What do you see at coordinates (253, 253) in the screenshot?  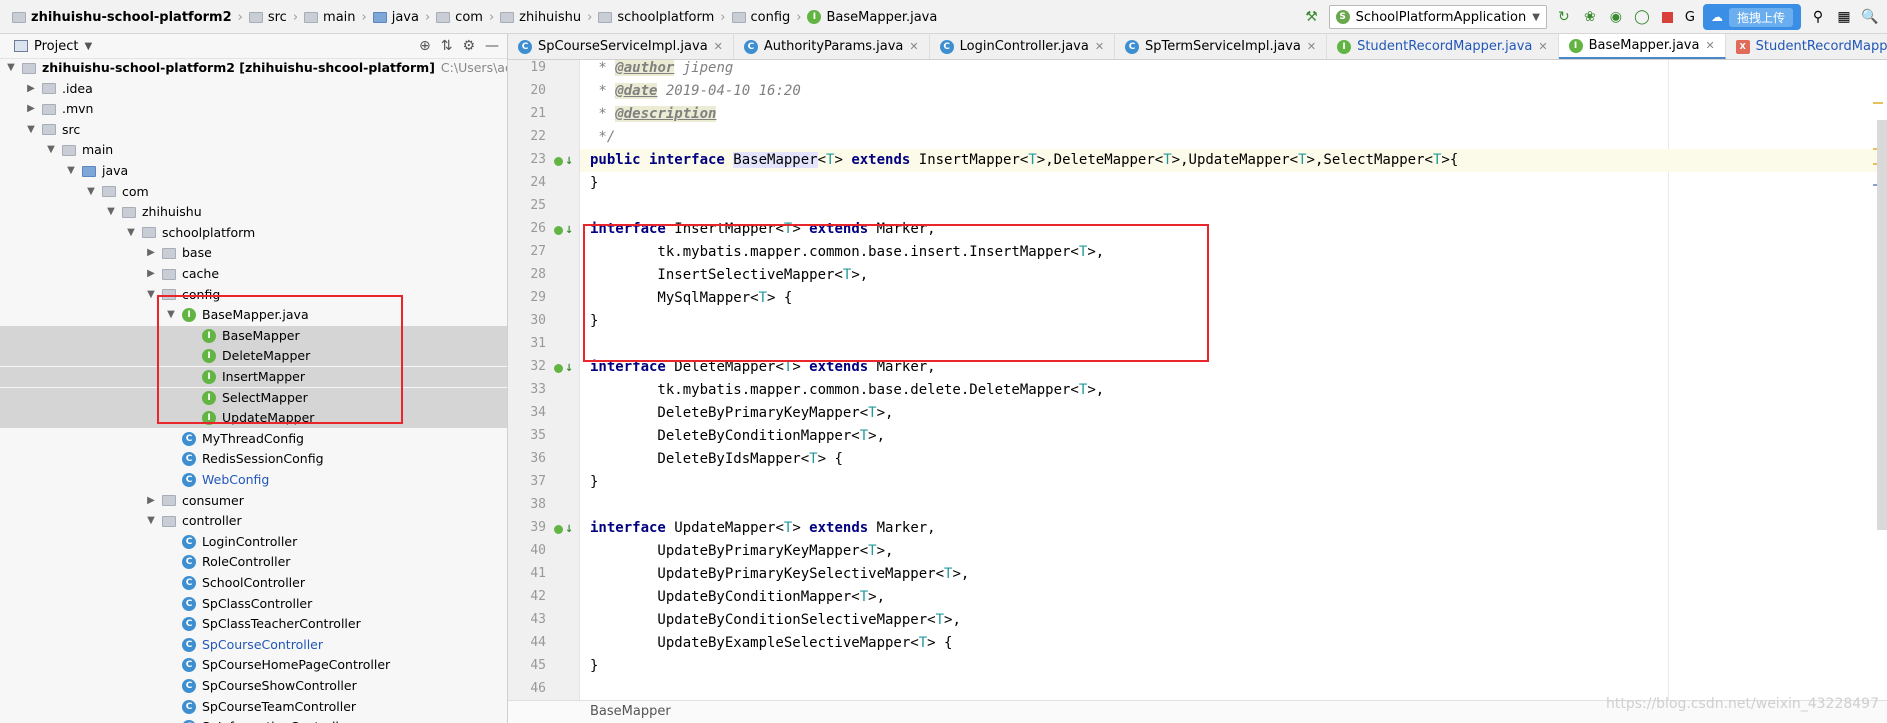 I see `tree-item: ▶ base` at bounding box center [253, 253].